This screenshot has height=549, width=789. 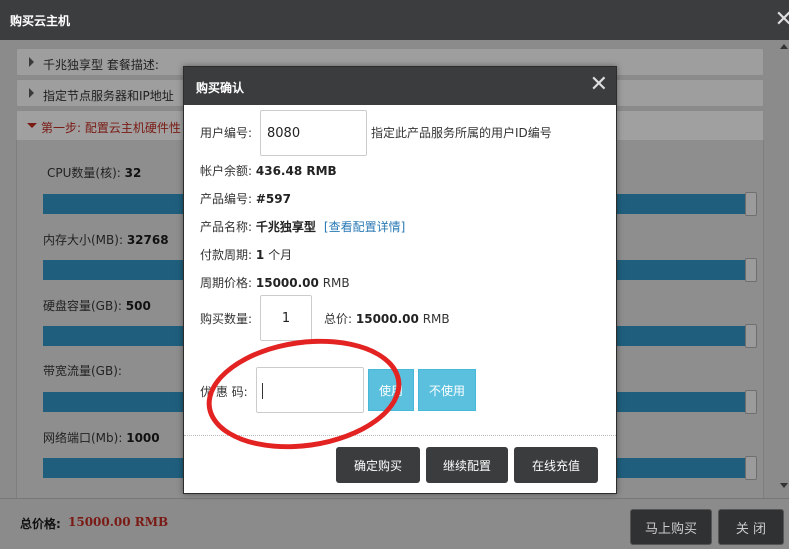 I want to click on order-total-row: 总价: 15000.00 RMB, so click(x=387, y=319).